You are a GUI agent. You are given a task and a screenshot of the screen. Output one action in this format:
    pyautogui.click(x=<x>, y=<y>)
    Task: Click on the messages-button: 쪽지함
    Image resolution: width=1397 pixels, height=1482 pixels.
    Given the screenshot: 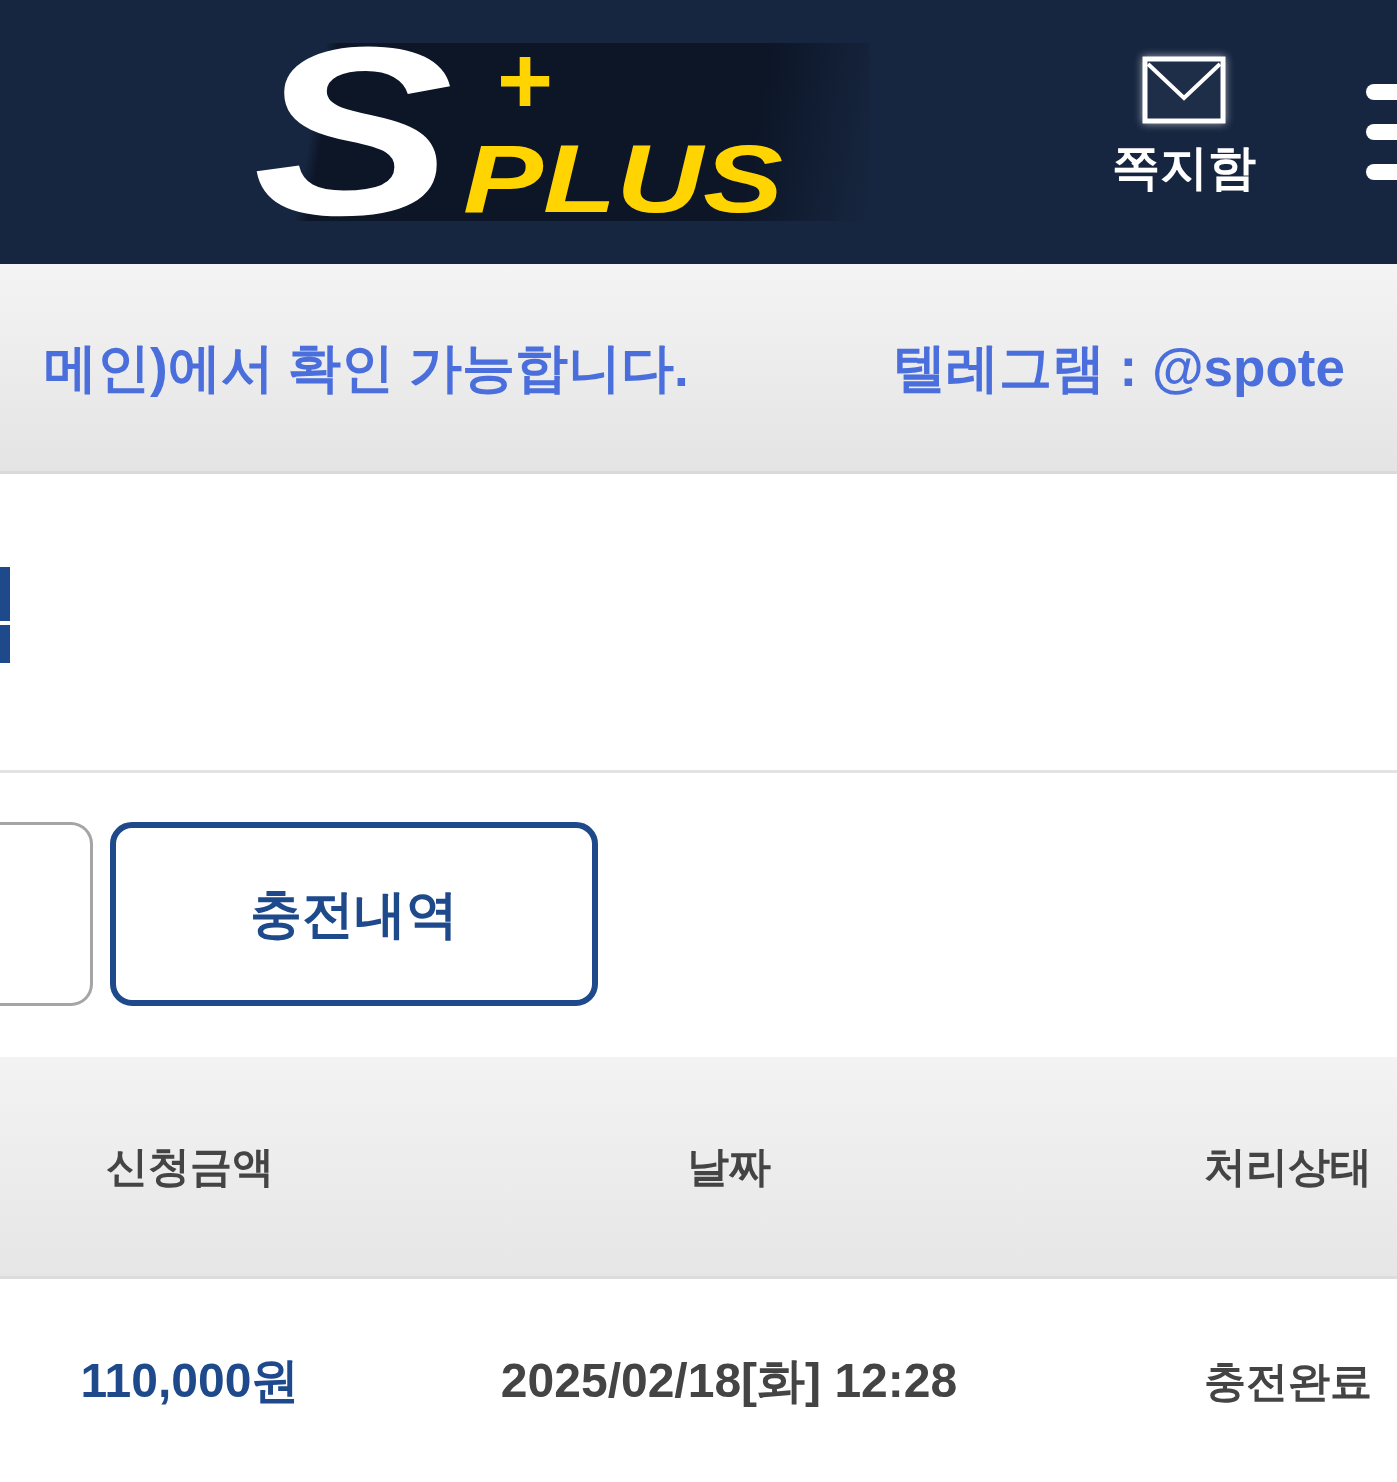 What is the action you would take?
    pyautogui.click(x=1184, y=124)
    